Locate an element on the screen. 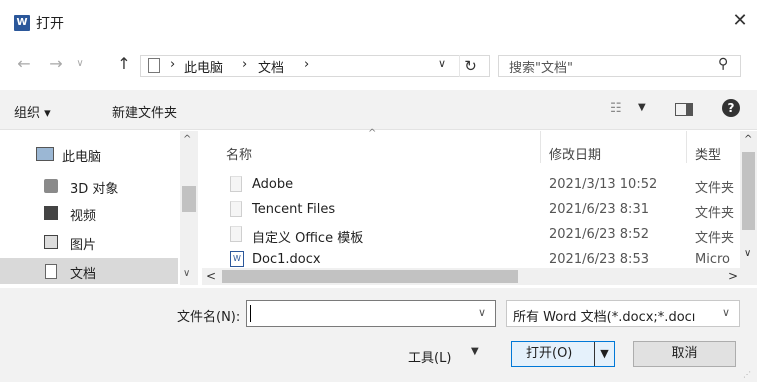  file-type-value: 所有 Word 文档(*.docx;*.docı is located at coordinates (604, 317).